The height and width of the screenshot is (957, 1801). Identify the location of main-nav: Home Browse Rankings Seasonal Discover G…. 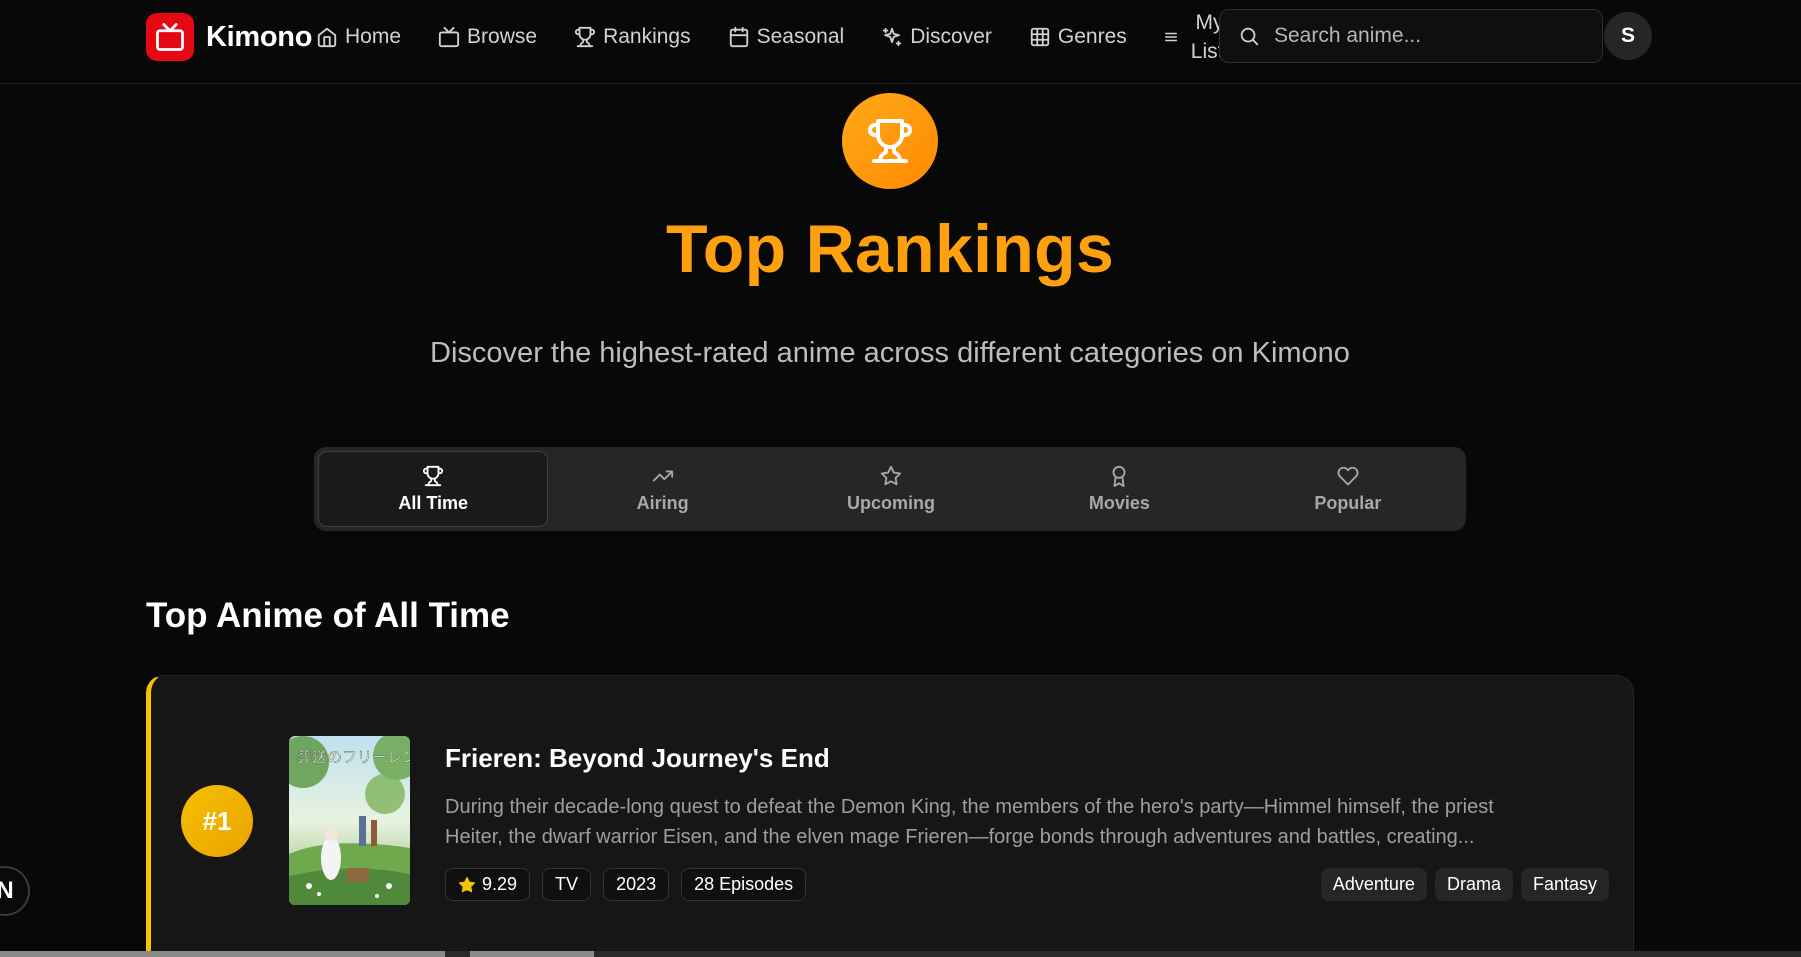
(769, 37).